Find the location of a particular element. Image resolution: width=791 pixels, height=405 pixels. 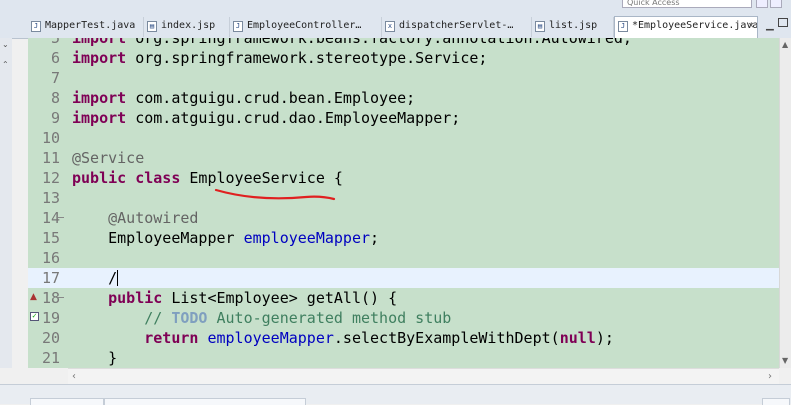

line-number: 13 is located at coordinates (50, 198).